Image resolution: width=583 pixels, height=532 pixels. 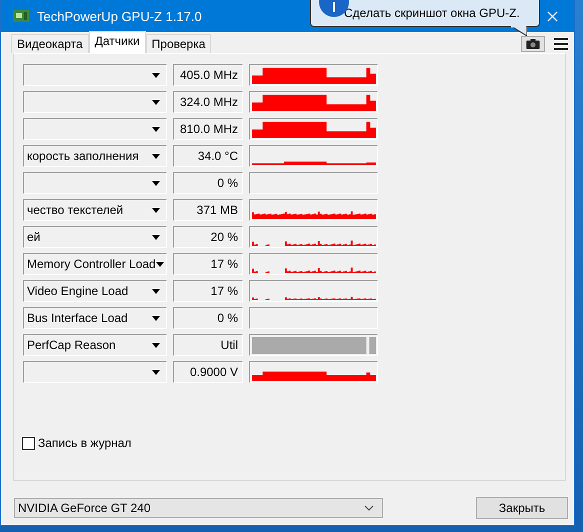 I want to click on menu-icon, so click(x=561, y=44).